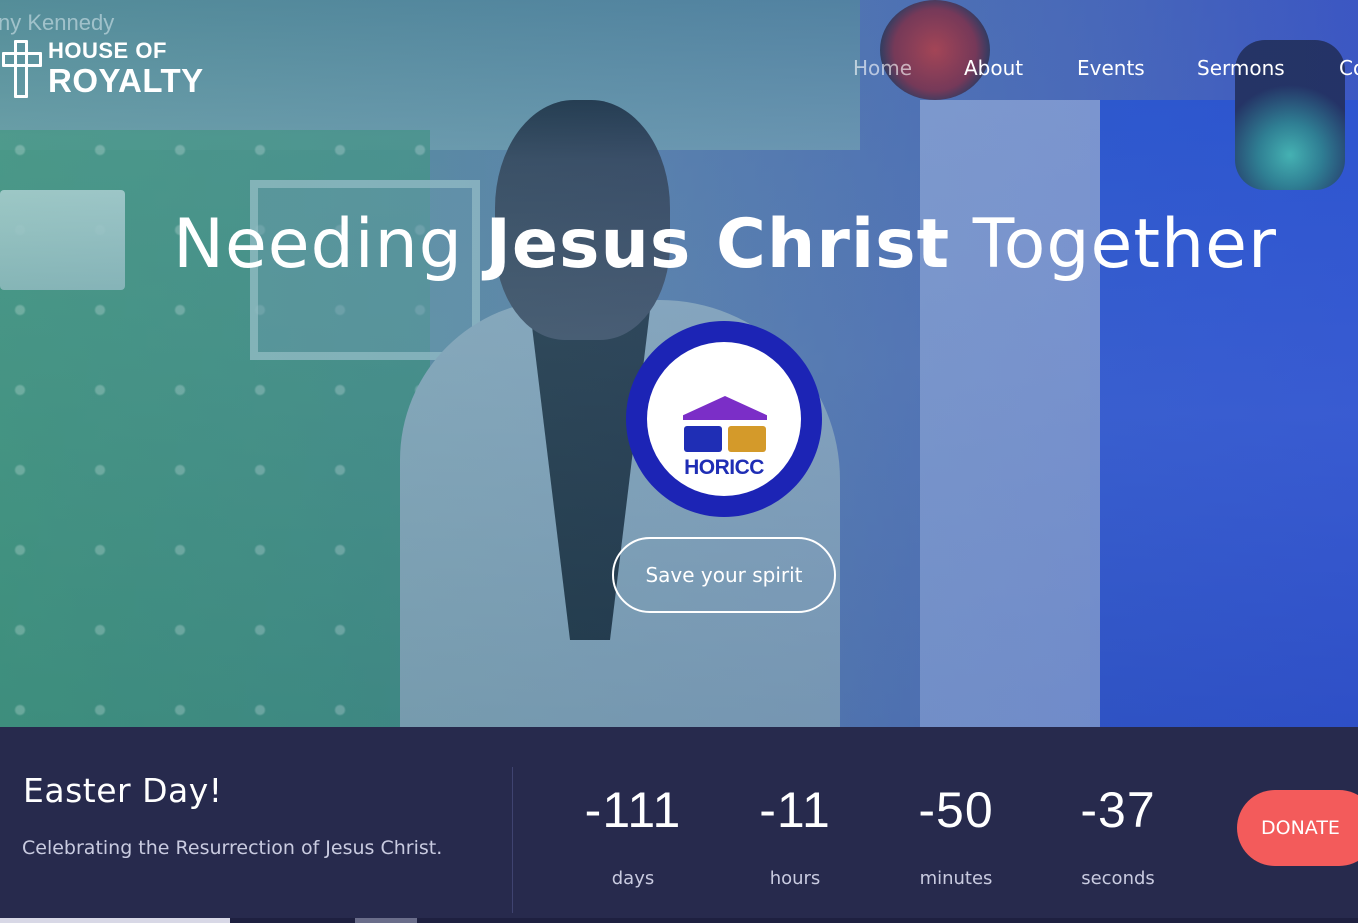 Image resolution: width=1358 pixels, height=923 pixels. I want to click on nav-events: Events, so click(1137, 68).